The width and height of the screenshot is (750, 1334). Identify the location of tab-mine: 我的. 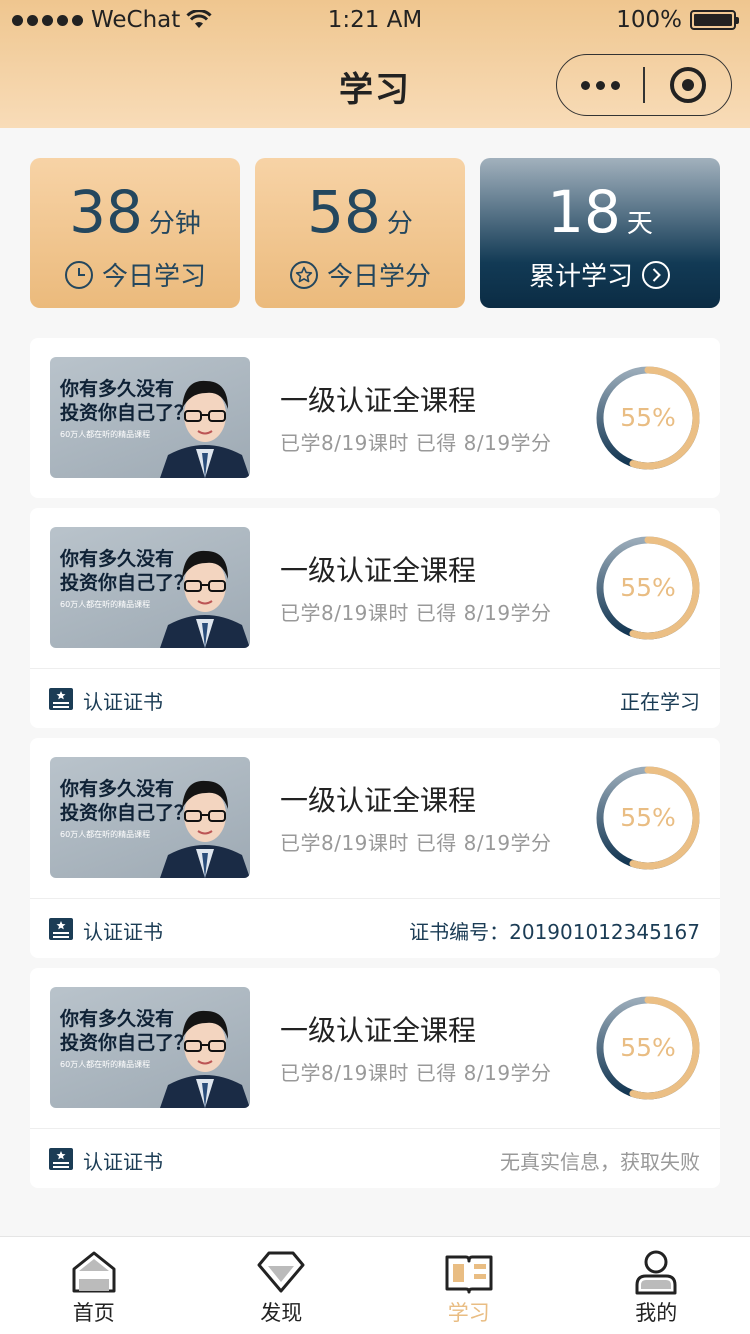
(656, 1285).